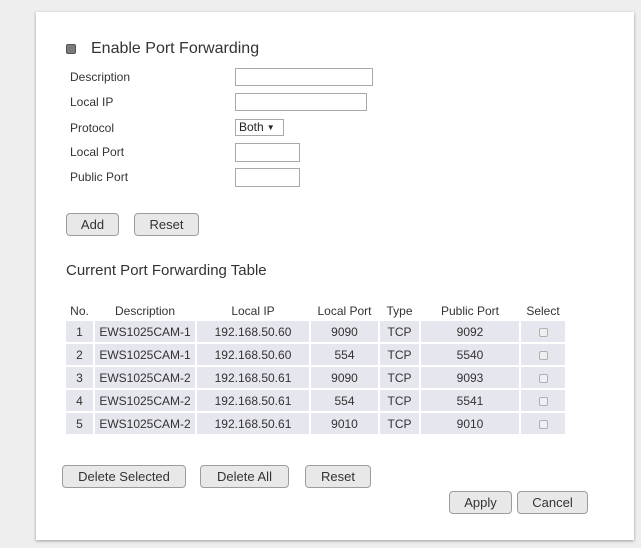  What do you see at coordinates (344, 310) in the screenshot?
I see `column-header-local-port: Local Port` at bounding box center [344, 310].